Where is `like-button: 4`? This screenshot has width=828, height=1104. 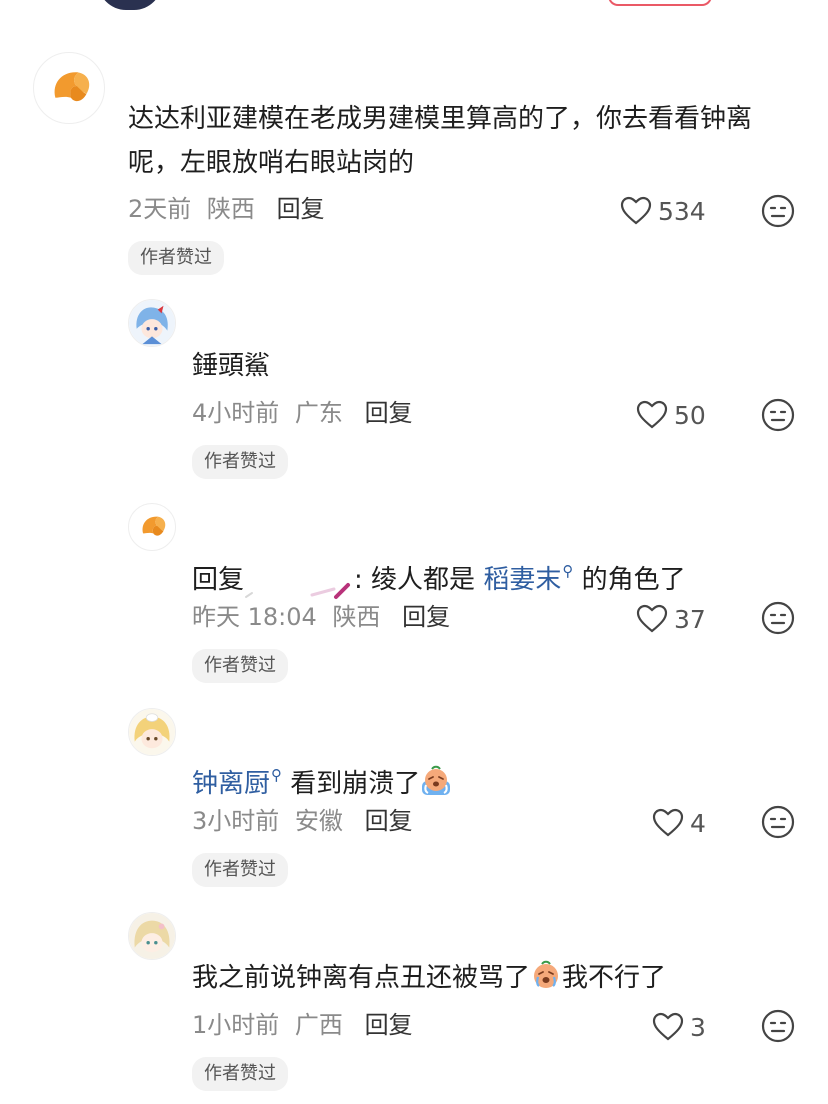
like-button: 4 is located at coordinates (679, 823).